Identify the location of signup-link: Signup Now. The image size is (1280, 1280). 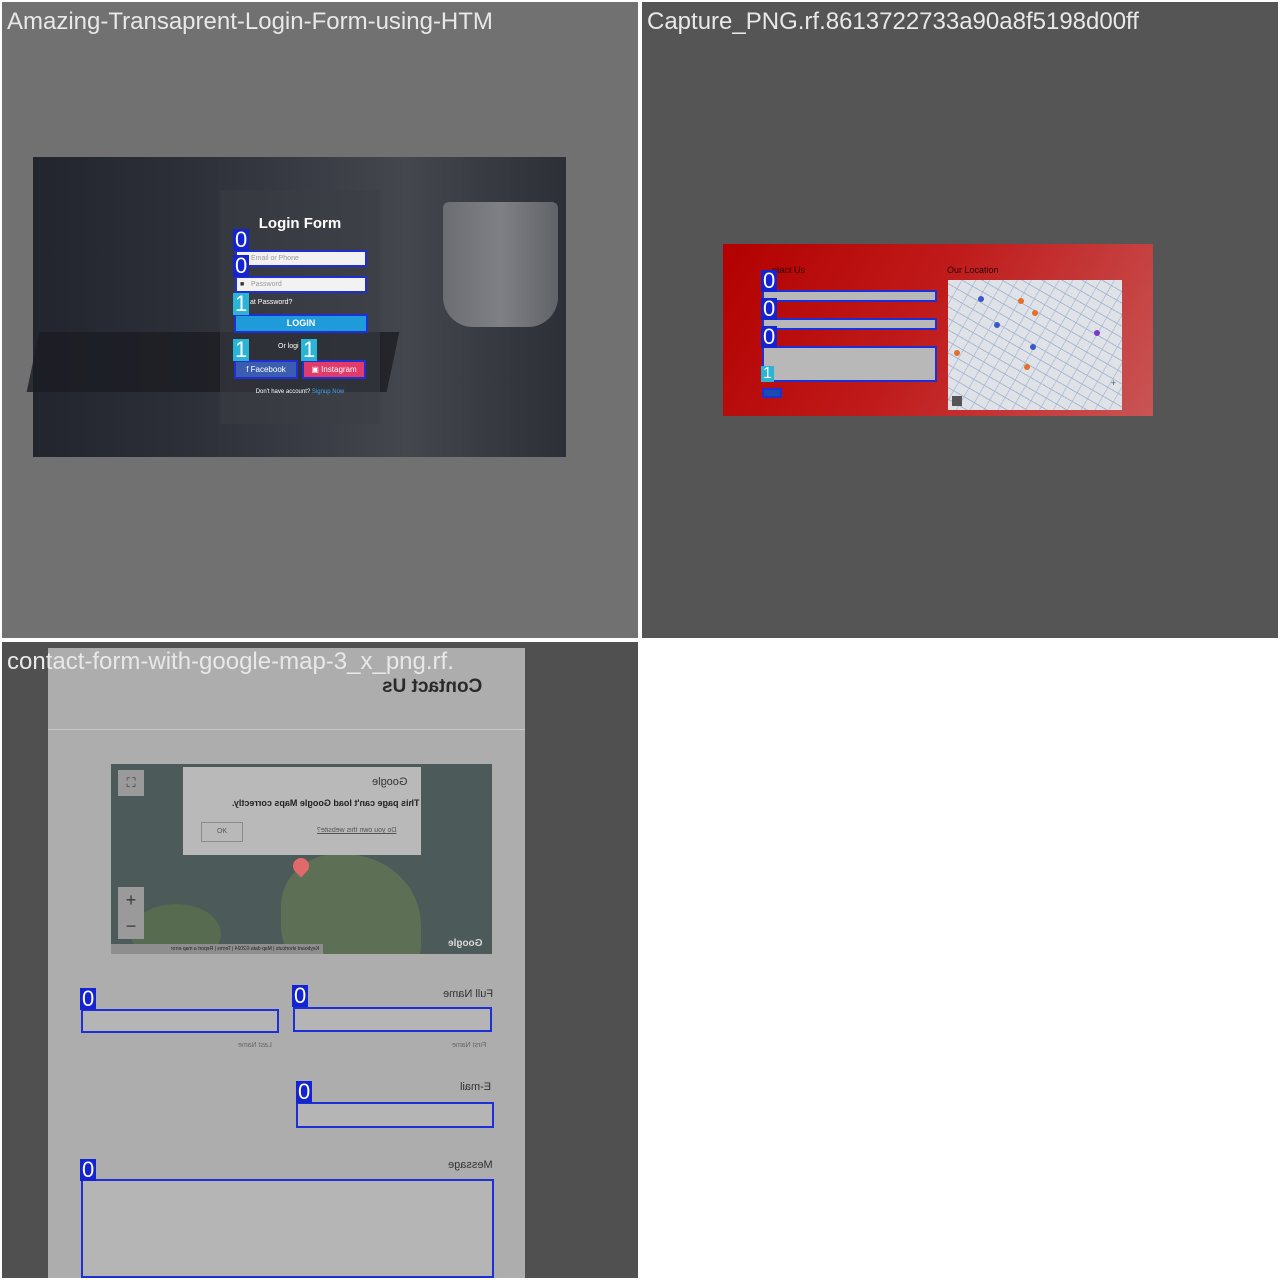
(328, 392).